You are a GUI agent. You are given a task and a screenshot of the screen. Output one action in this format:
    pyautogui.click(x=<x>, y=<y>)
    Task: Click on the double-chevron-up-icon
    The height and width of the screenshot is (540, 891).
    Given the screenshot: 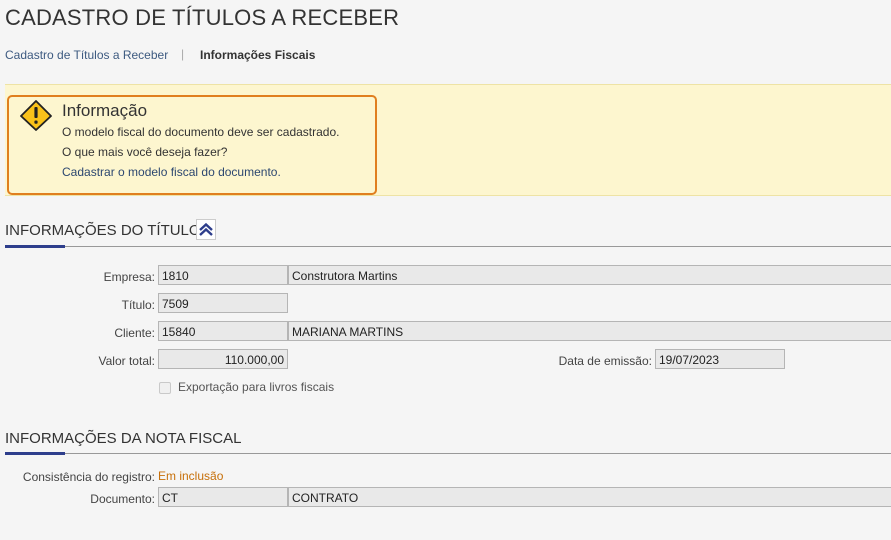 What is the action you would take?
    pyautogui.click(x=206, y=229)
    